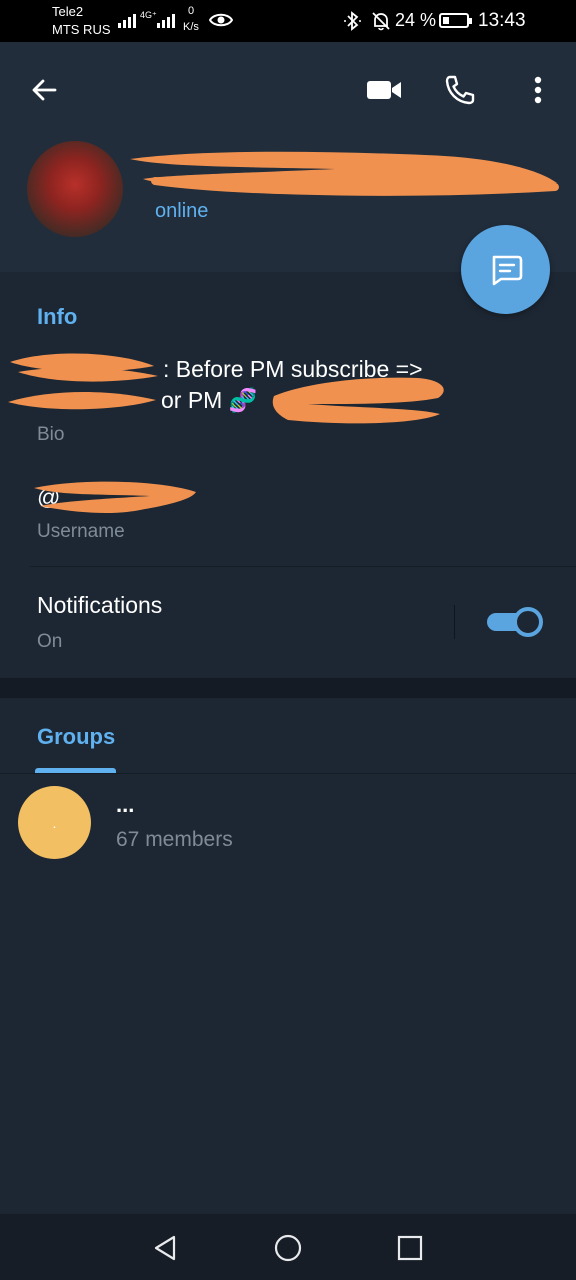  Describe the element at coordinates (182, 211) in the screenshot. I see `online-status: online` at that location.